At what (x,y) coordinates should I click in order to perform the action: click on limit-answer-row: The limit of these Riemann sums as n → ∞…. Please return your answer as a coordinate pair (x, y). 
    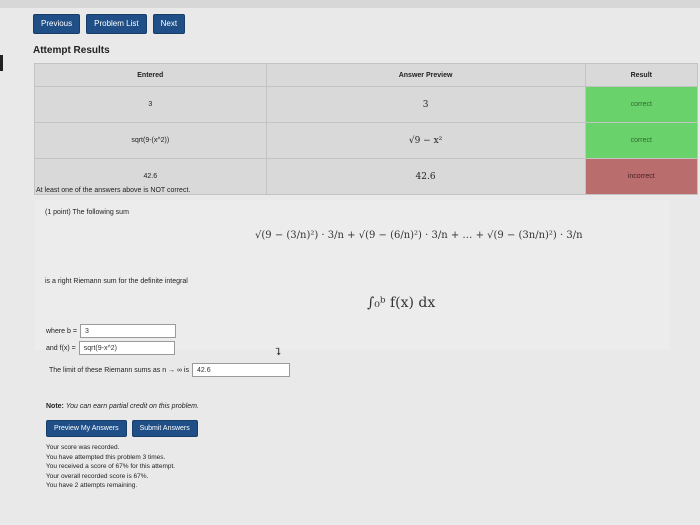
    Looking at the image, I should click on (169, 370).